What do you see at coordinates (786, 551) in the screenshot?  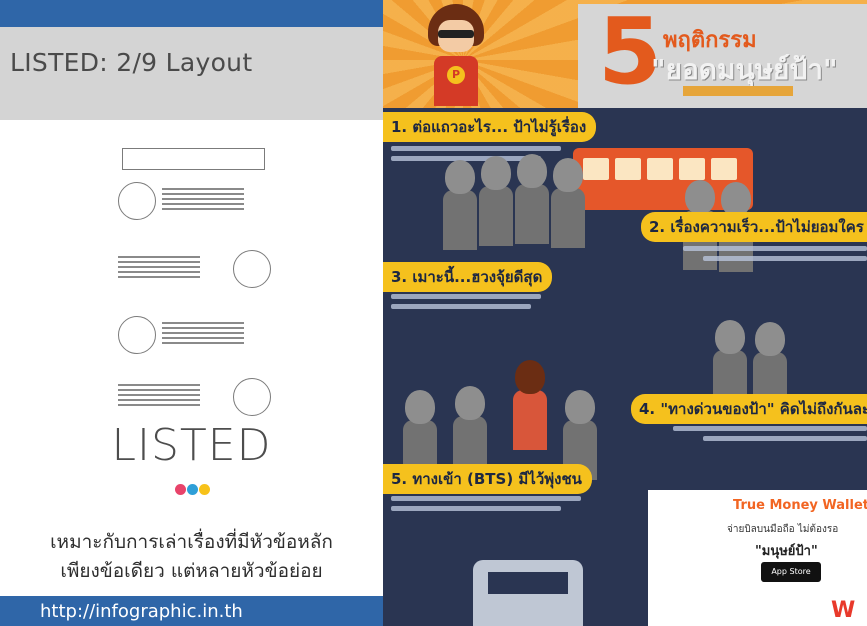 I see `promo-quote: "มนุษย์ป้า"` at bounding box center [786, 551].